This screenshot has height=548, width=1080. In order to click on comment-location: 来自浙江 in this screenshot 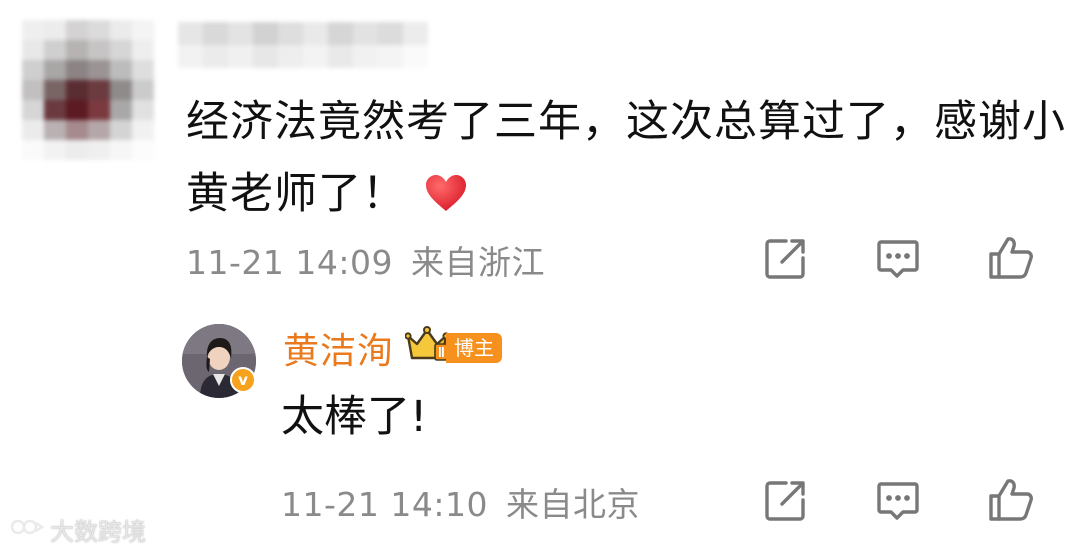, I will do `click(477, 262)`.